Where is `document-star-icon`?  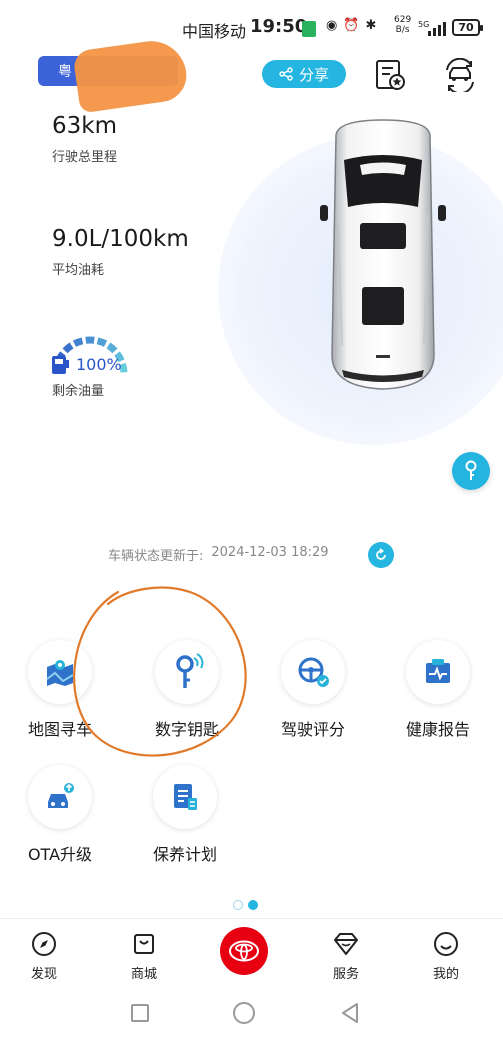 document-star-icon is located at coordinates (390, 75).